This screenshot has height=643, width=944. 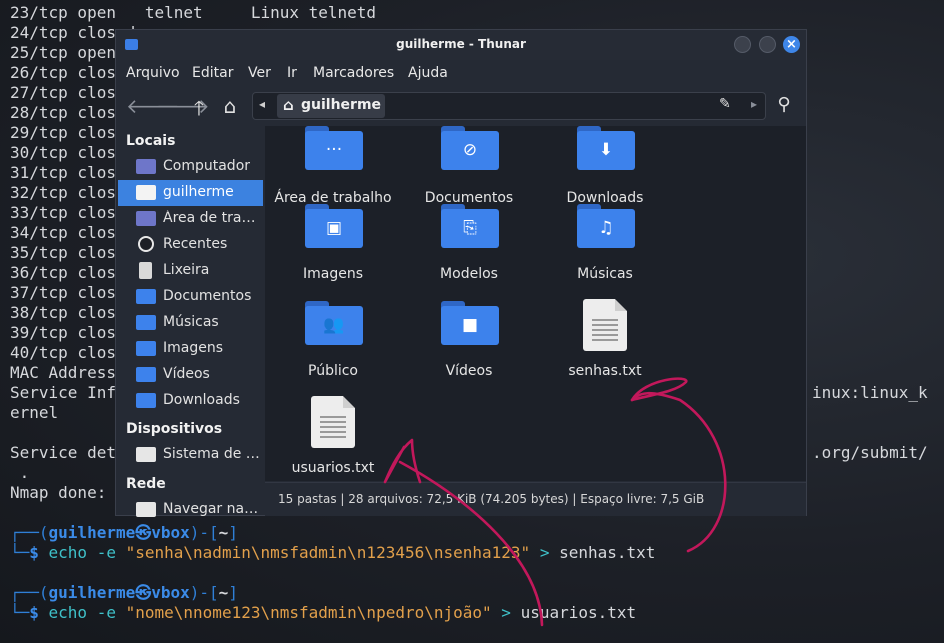 I want to click on terminal-line: 34/tcp clos, so click(x=63, y=232).